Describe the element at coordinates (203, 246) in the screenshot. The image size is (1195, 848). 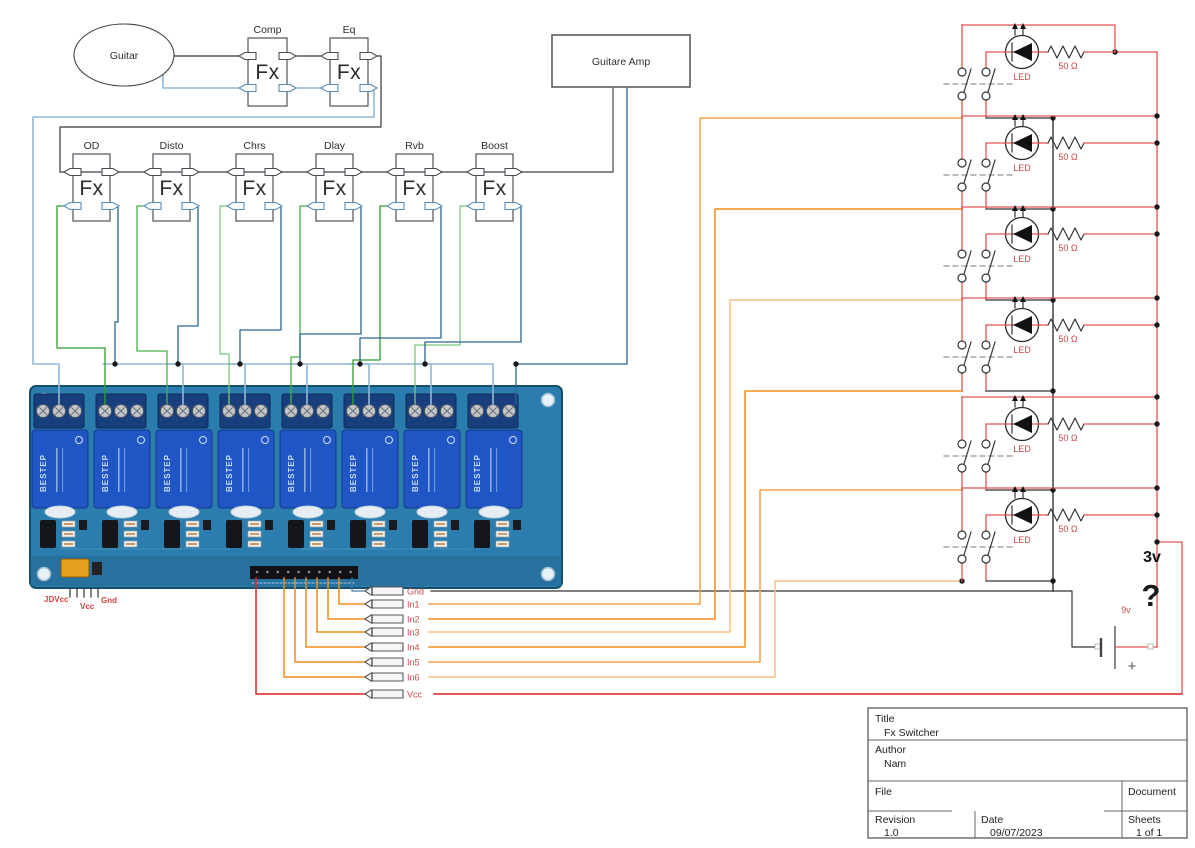
I see `wire-return-long` at that location.